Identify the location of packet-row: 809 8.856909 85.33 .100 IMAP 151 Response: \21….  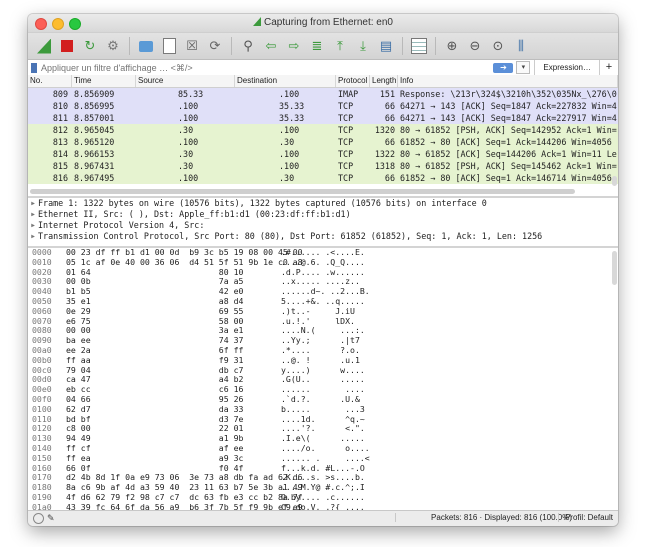
(323, 94).